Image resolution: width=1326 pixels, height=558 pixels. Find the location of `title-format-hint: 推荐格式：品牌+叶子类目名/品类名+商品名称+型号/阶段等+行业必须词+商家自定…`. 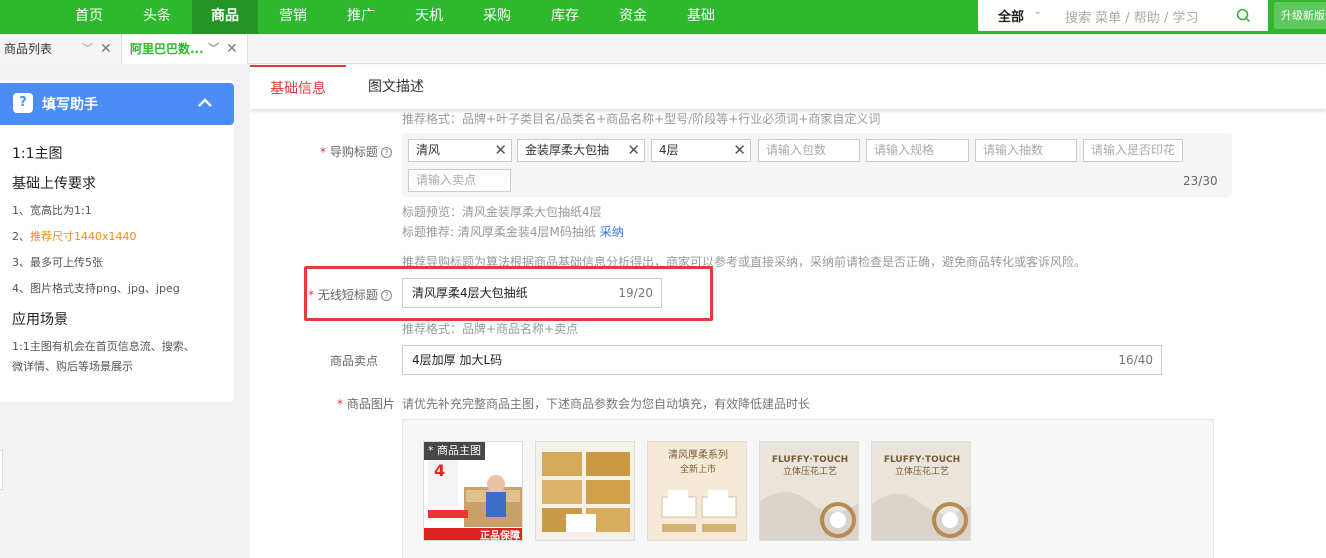

title-format-hint: 推荐格式：品牌+叶子类目名/品类名+商品名称+型号/阶段等+行业必须词+商家自定… is located at coordinates (641, 119).